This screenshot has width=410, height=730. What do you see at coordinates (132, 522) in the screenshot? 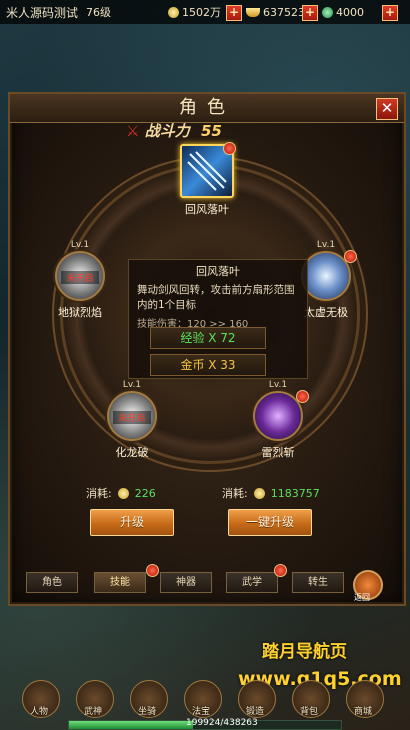
I see `upgrade-button: 升级` at bounding box center [132, 522].